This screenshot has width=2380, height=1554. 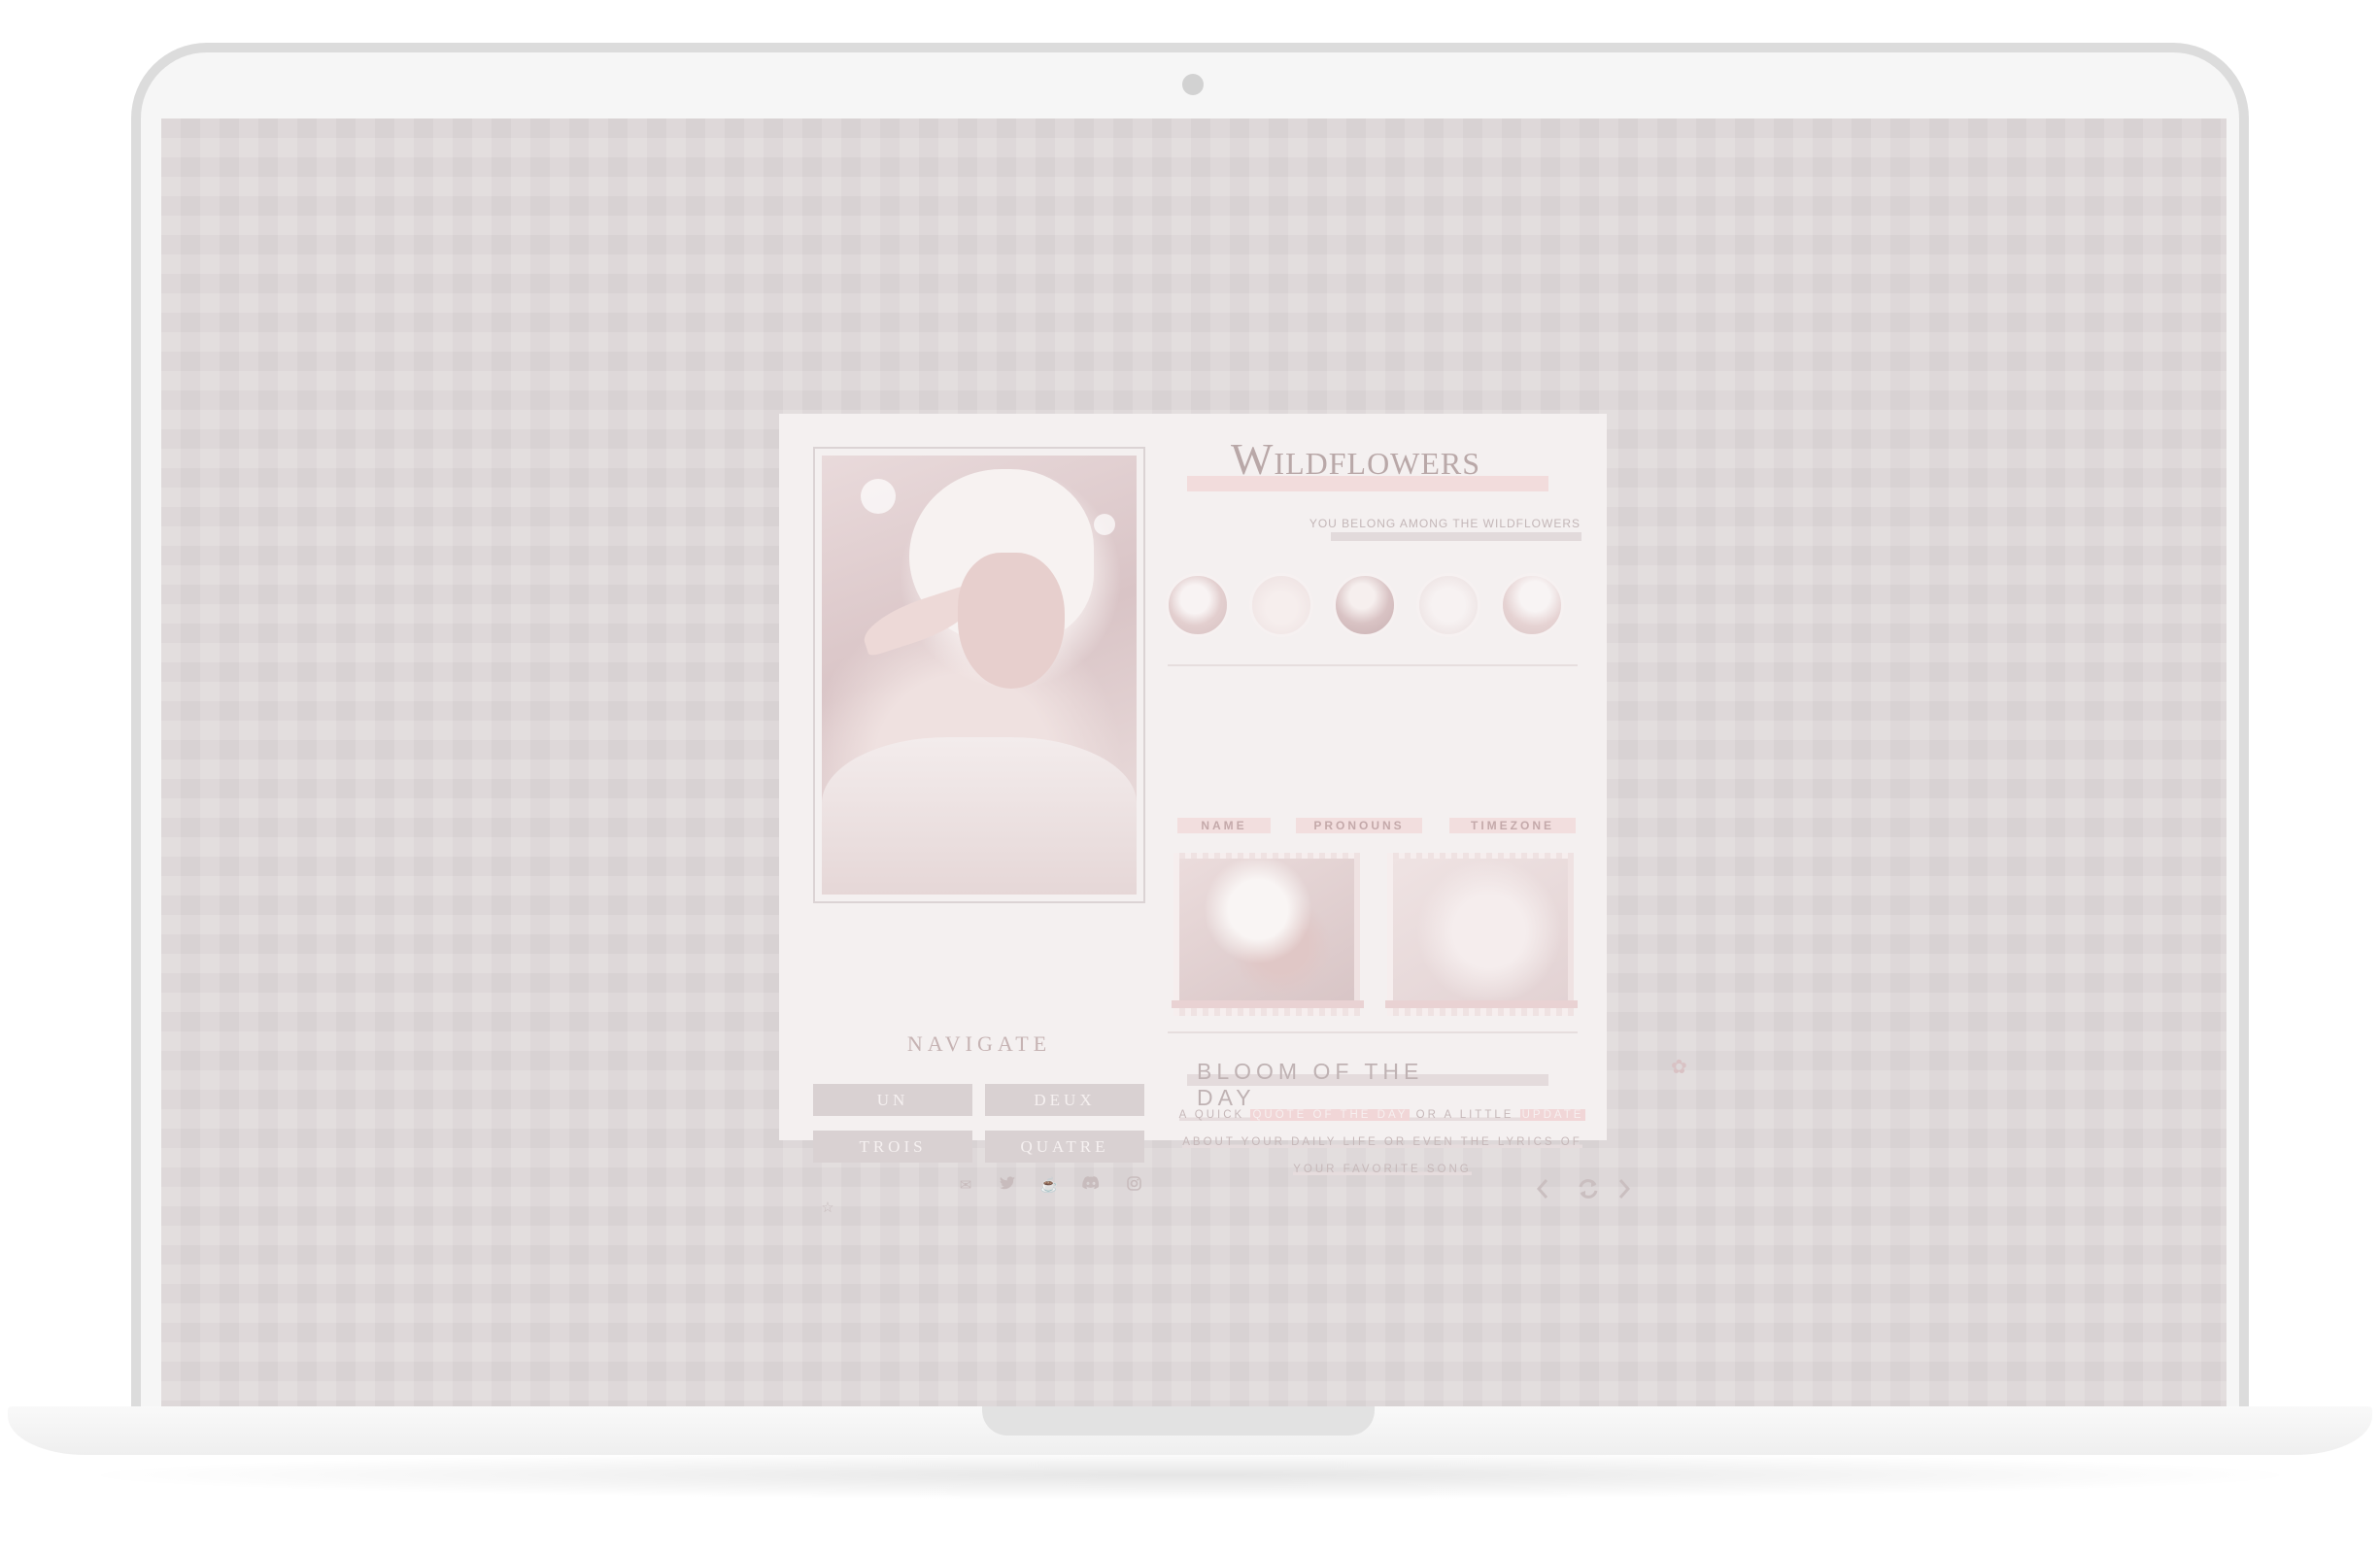 What do you see at coordinates (1465, 1115) in the screenshot?
I see `bloom-text-part: OR A LITTLE` at bounding box center [1465, 1115].